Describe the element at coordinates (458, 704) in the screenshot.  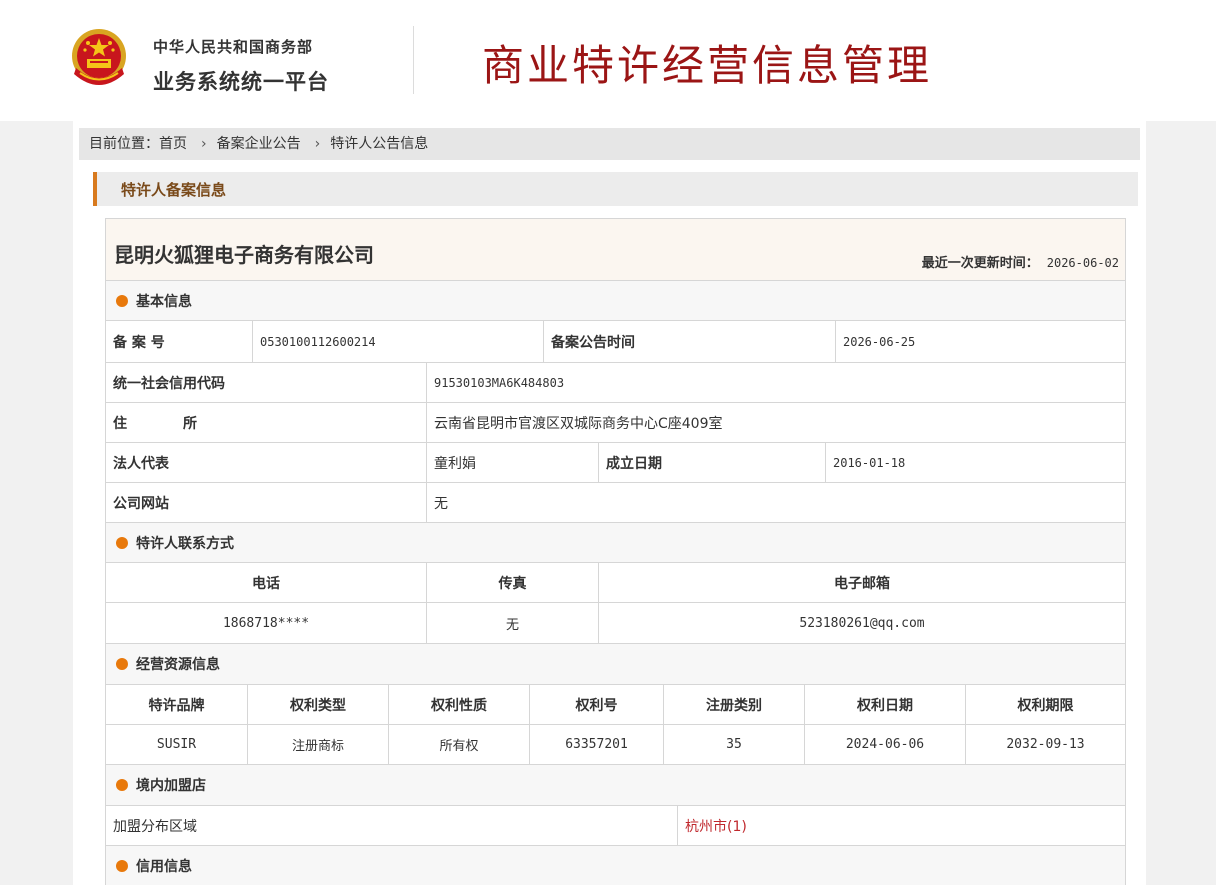
I see `right-nature-header: 权利性质` at that location.